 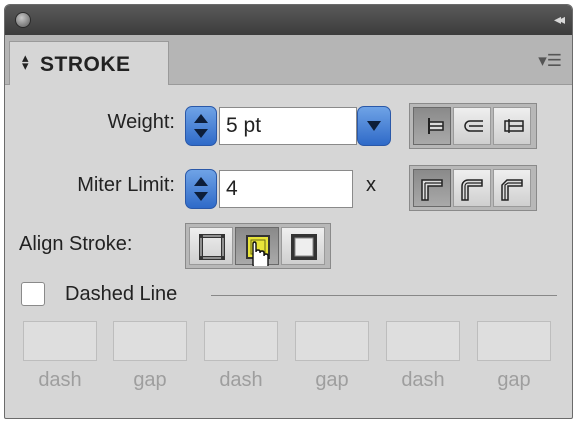 I want to click on bevel-join-icon, so click(x=512, y=190).